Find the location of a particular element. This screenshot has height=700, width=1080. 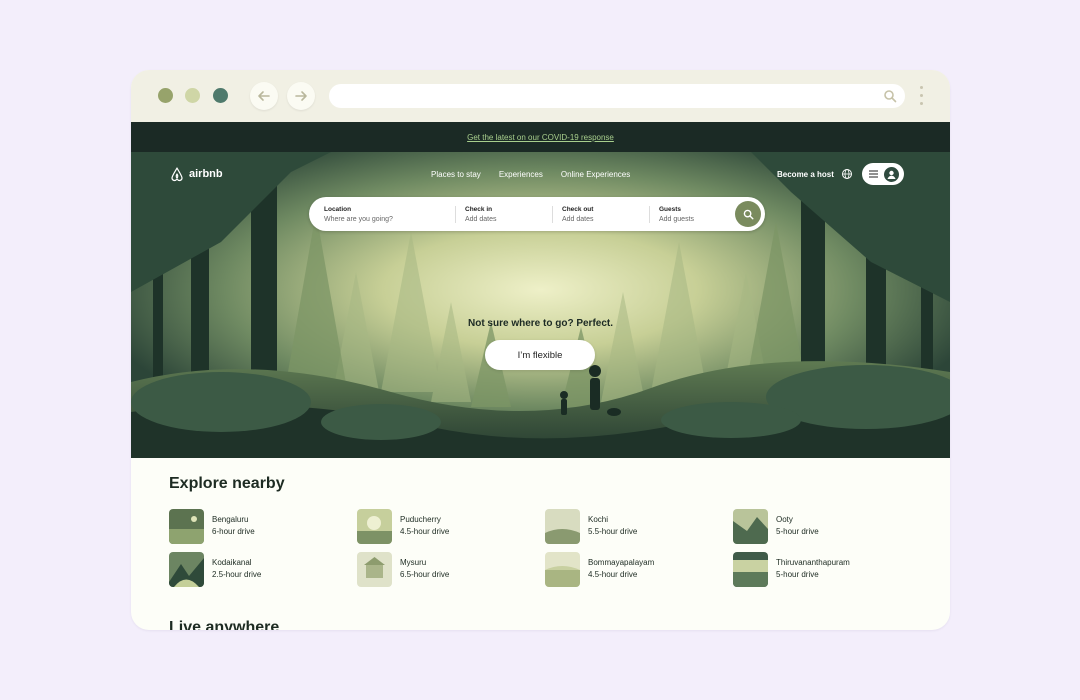

guests-field: Guests Add guests is located at coordinates (676, 215).